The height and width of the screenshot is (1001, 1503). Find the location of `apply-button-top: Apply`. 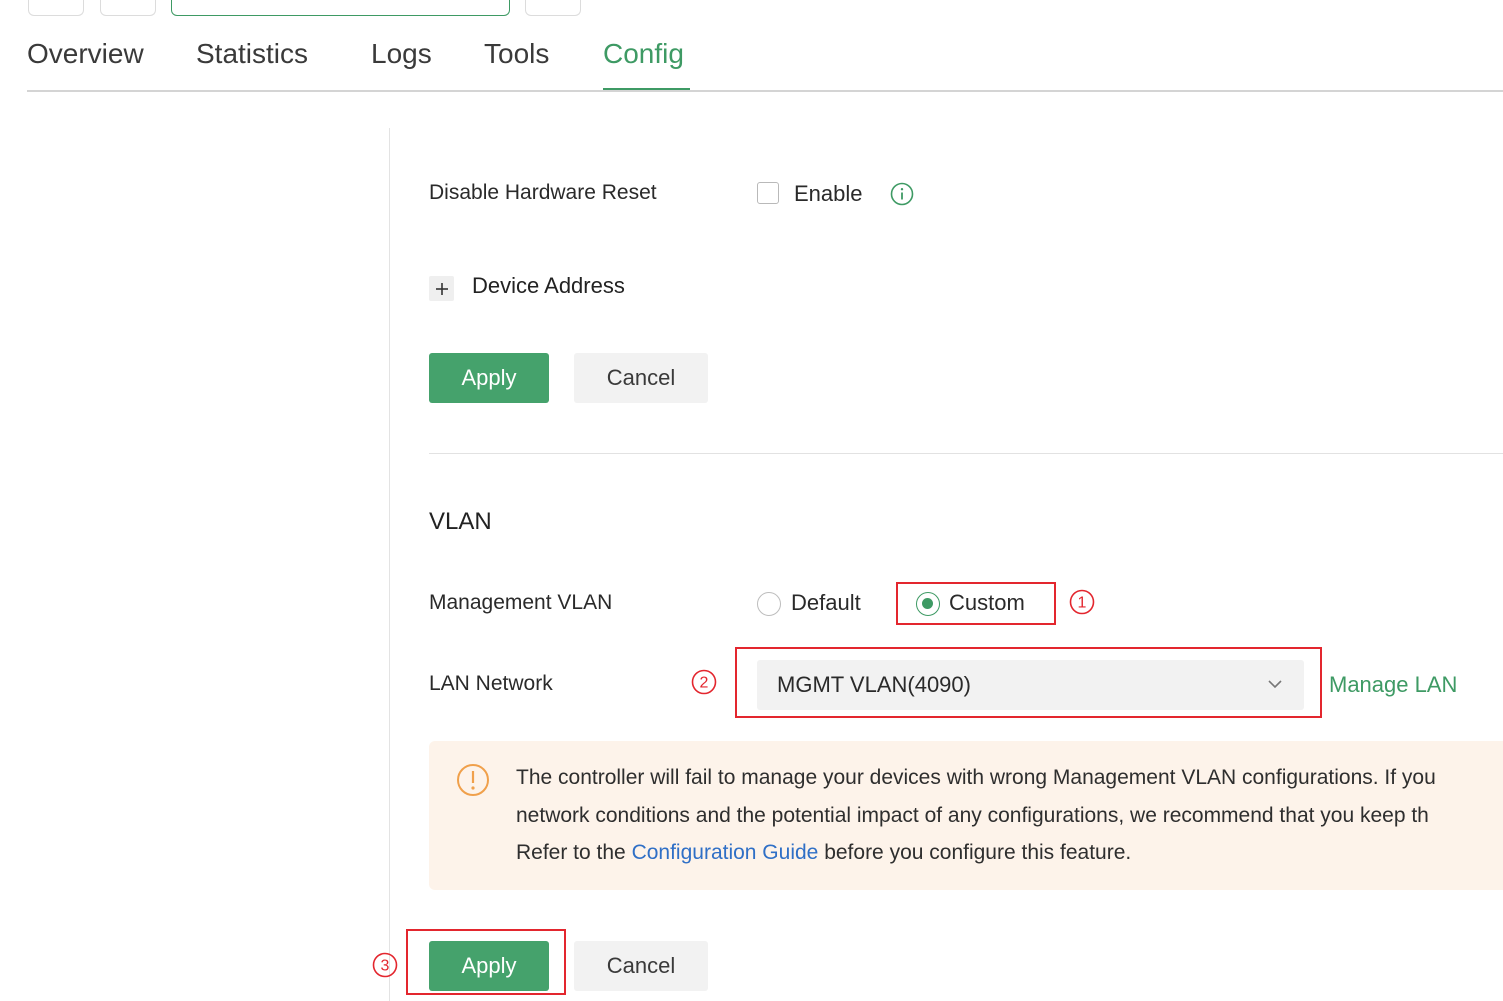

apply-button-top: Apply is located at coordinates (489, 378).